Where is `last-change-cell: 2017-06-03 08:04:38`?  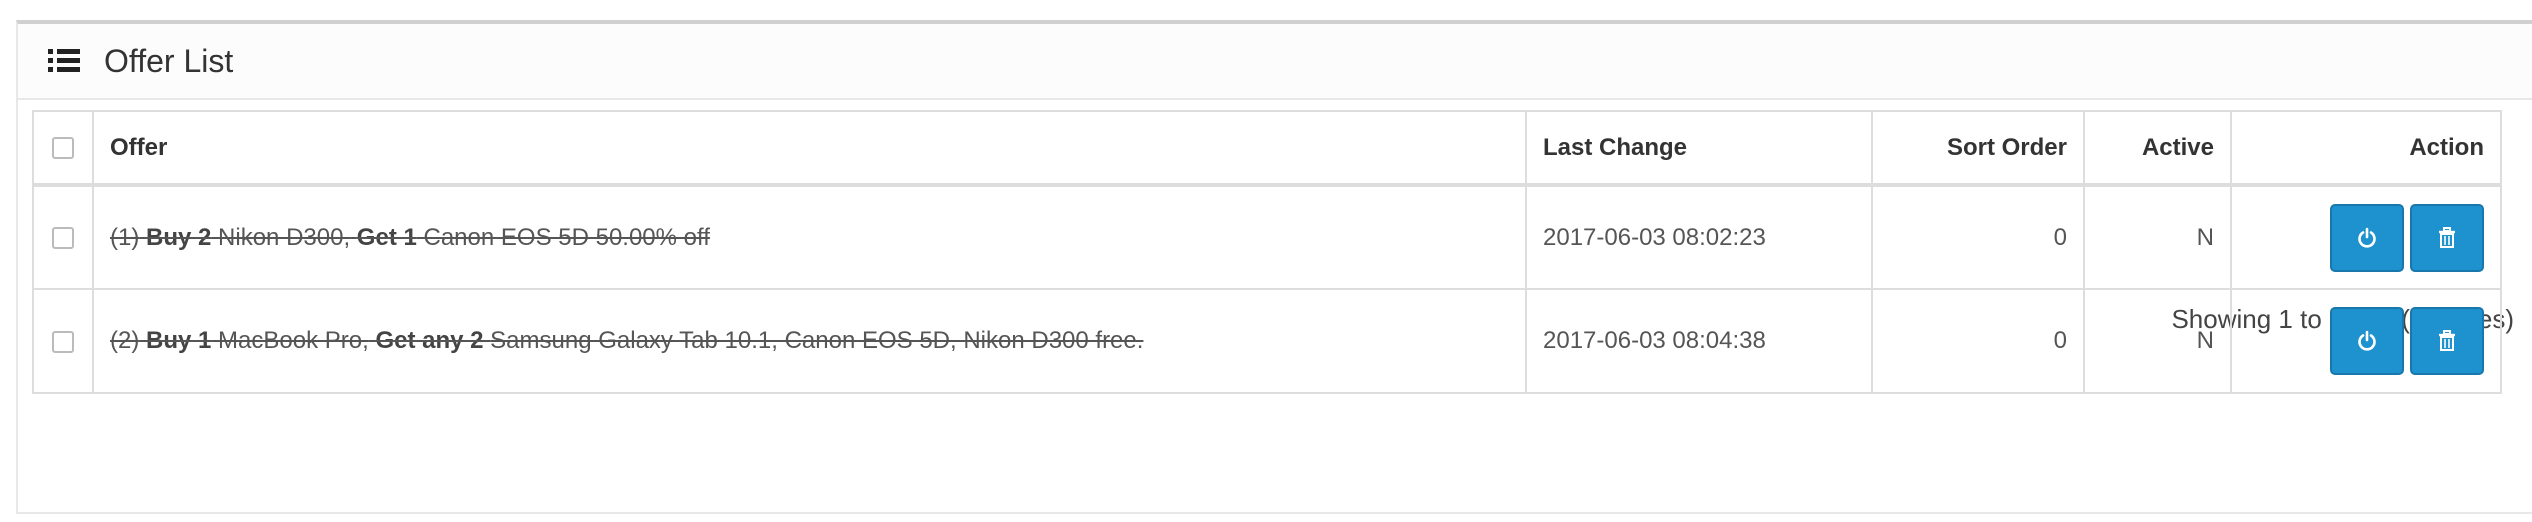
last-change-cell: 2017-06-03 08:04:38 is located at coordinates (1699, 341).